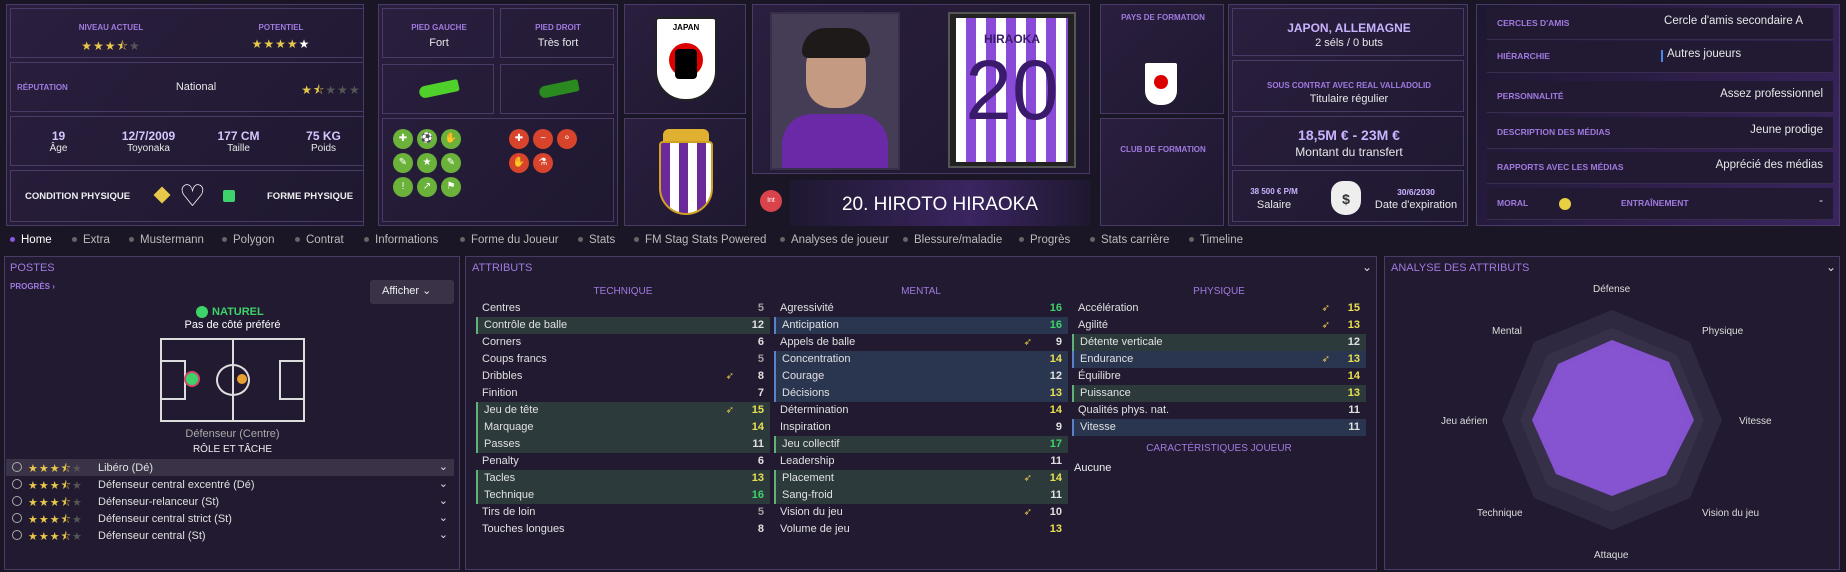 This screenshot has width=1846, height=572. What do you see at coordinates (623, 308) in the screenshot?
I see `attribute-row: Centres 5` at bounding box center [623, 308].